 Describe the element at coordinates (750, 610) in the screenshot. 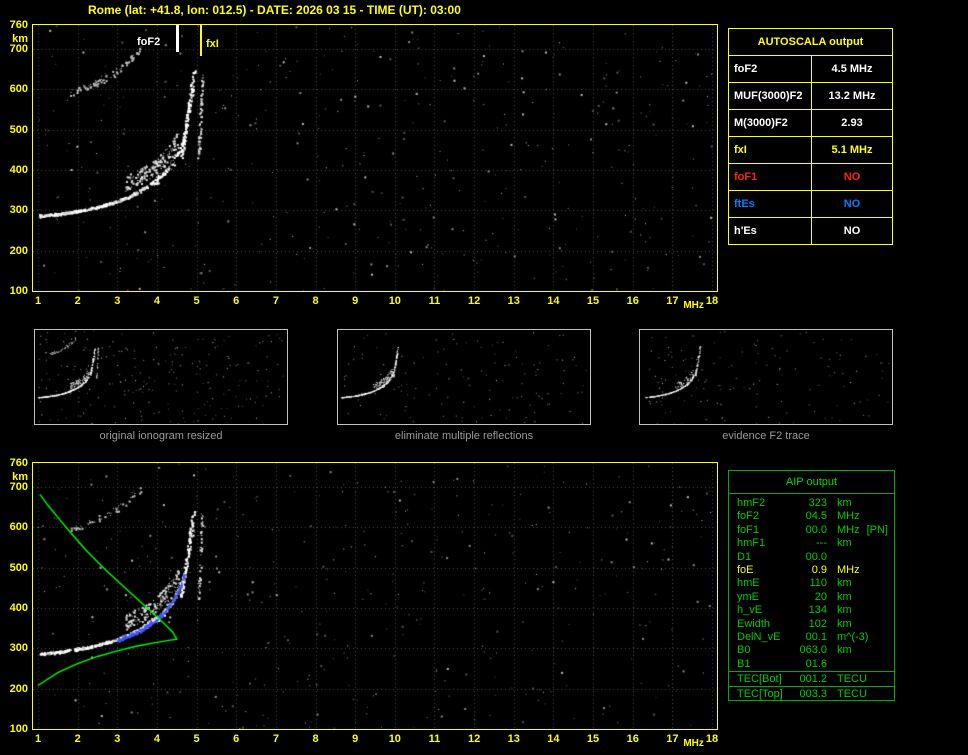

I see `aip-row-label: h_vE` at that location.